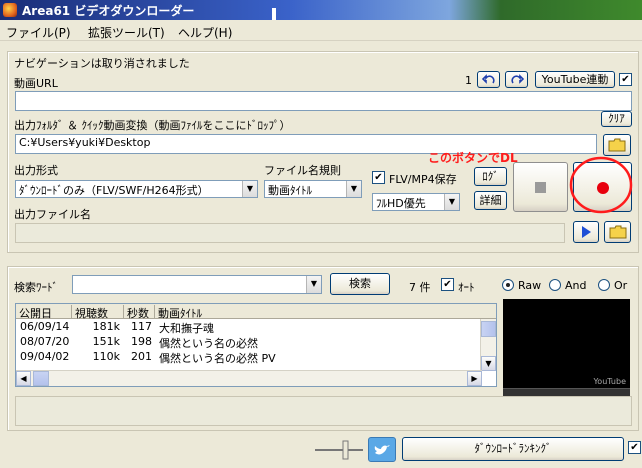 The height and width of the screenshot is (468, 642). Describe the element at coordinates (126, 32) in the screenshot. I see `menu-extensions: 拡張ツール(T)` at that location.